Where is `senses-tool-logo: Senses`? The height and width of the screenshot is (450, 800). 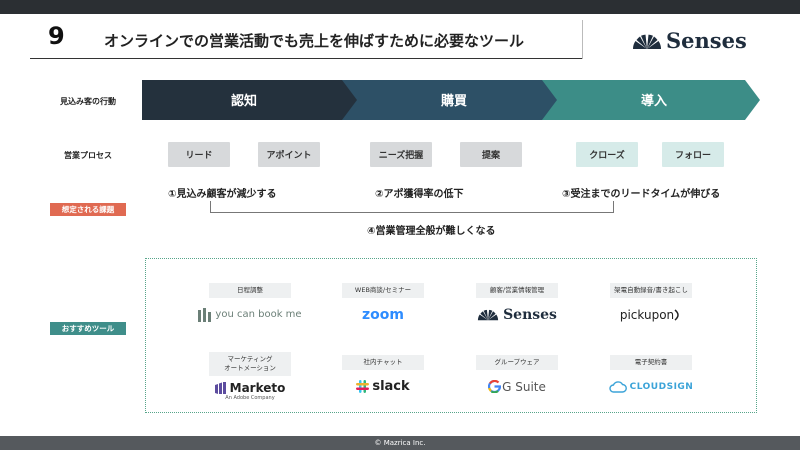
senses-tool-logo: Senses is located at coordinates (517, 315).